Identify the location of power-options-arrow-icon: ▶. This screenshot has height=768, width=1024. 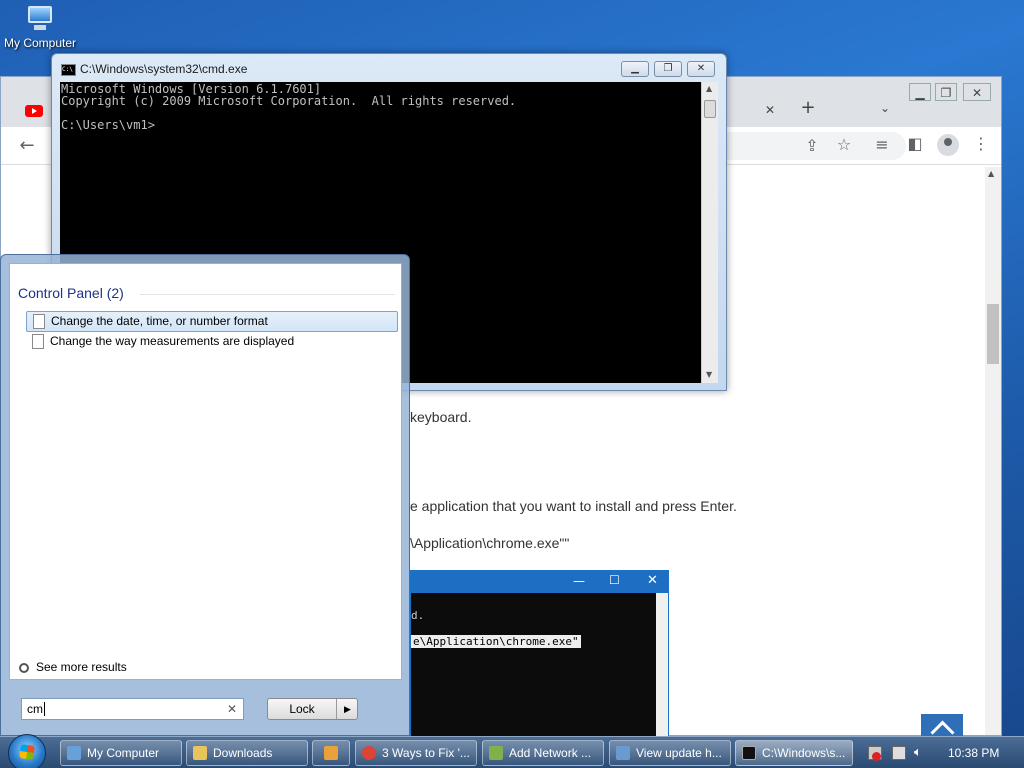
(347, 709).